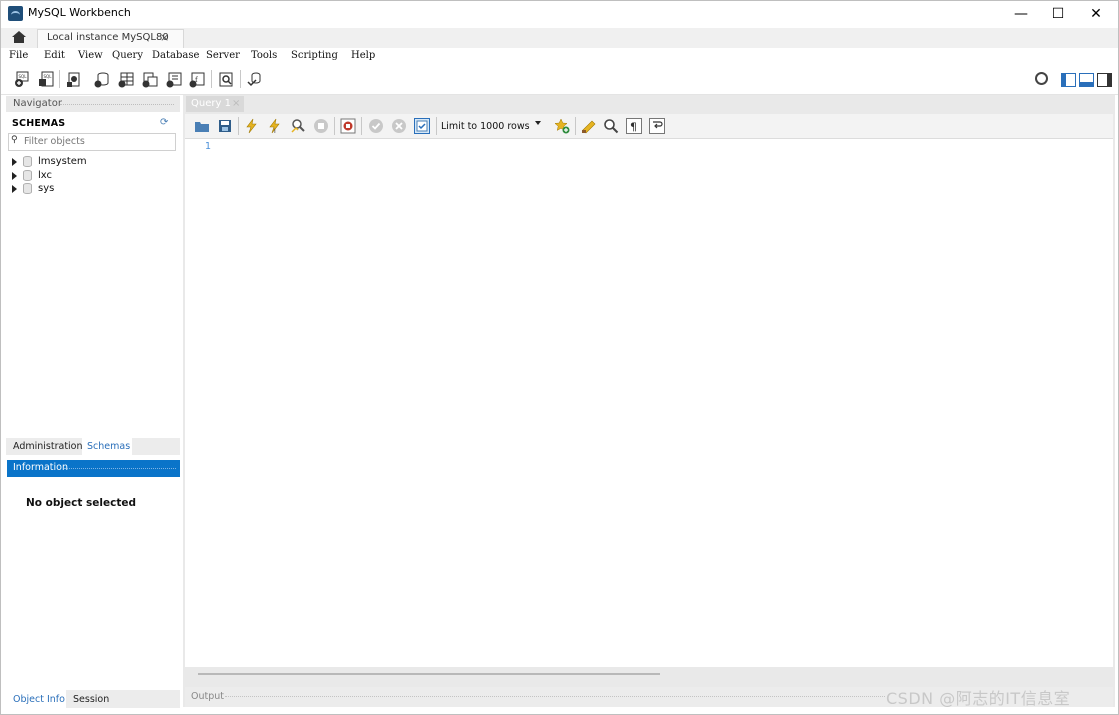  What do you see at coordinates (348, 126) in the screenshot?
I see `toggle-error-stop-icon` at bounding box center [348, 126].